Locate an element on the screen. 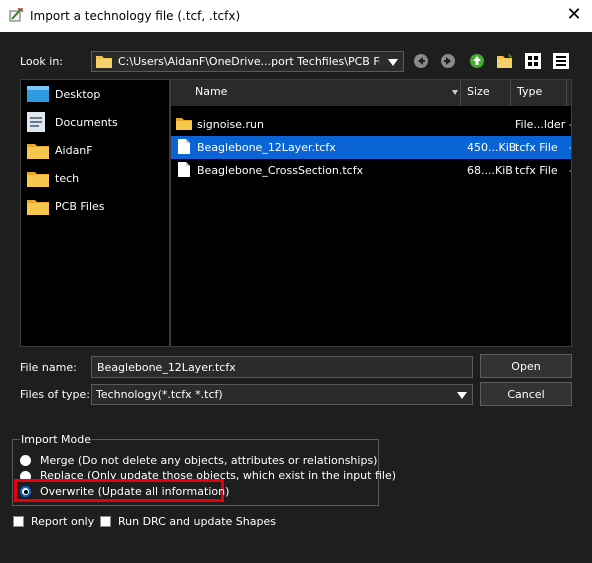  run-drc-label: Run DRC and update Shapes is located at coordinates (197, 521).